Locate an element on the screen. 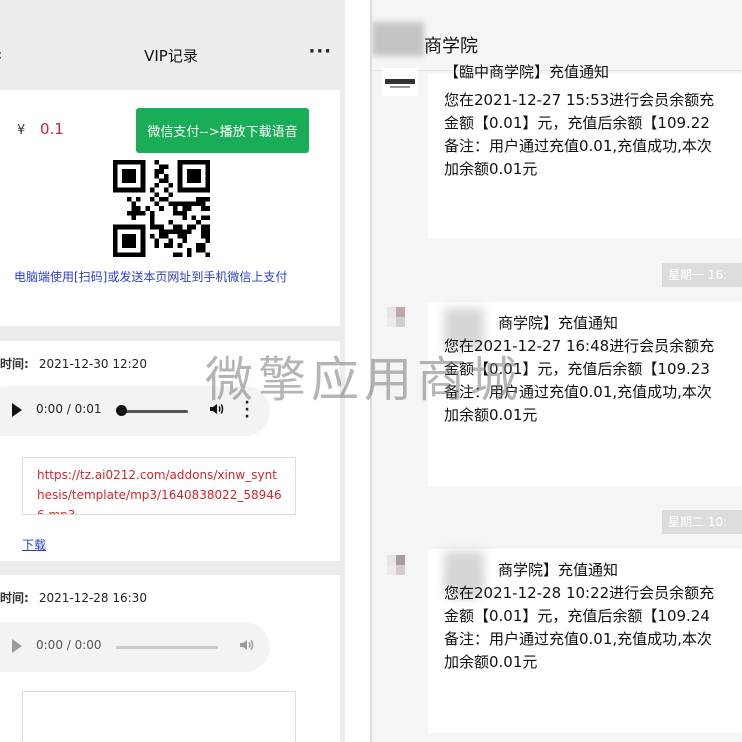 This screenshot has height=742, width=742. message-line: 您在2021-12-28 10:22进行会员余额充 is located at coordinates (579, 593).